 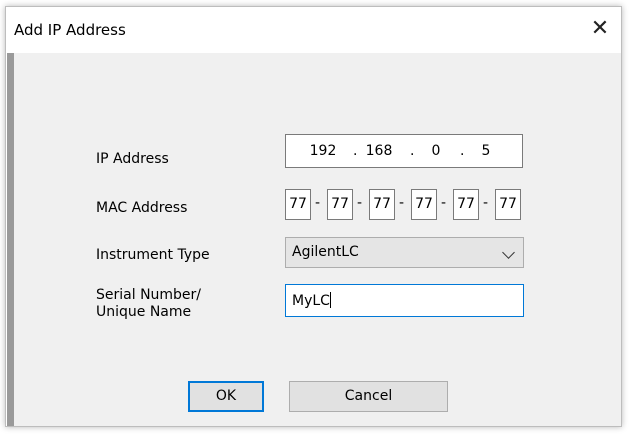 What do you see at coordinates (600, 30) in the screenshot?
I see `close-icon: ✕` at bounding box center [600, 30].